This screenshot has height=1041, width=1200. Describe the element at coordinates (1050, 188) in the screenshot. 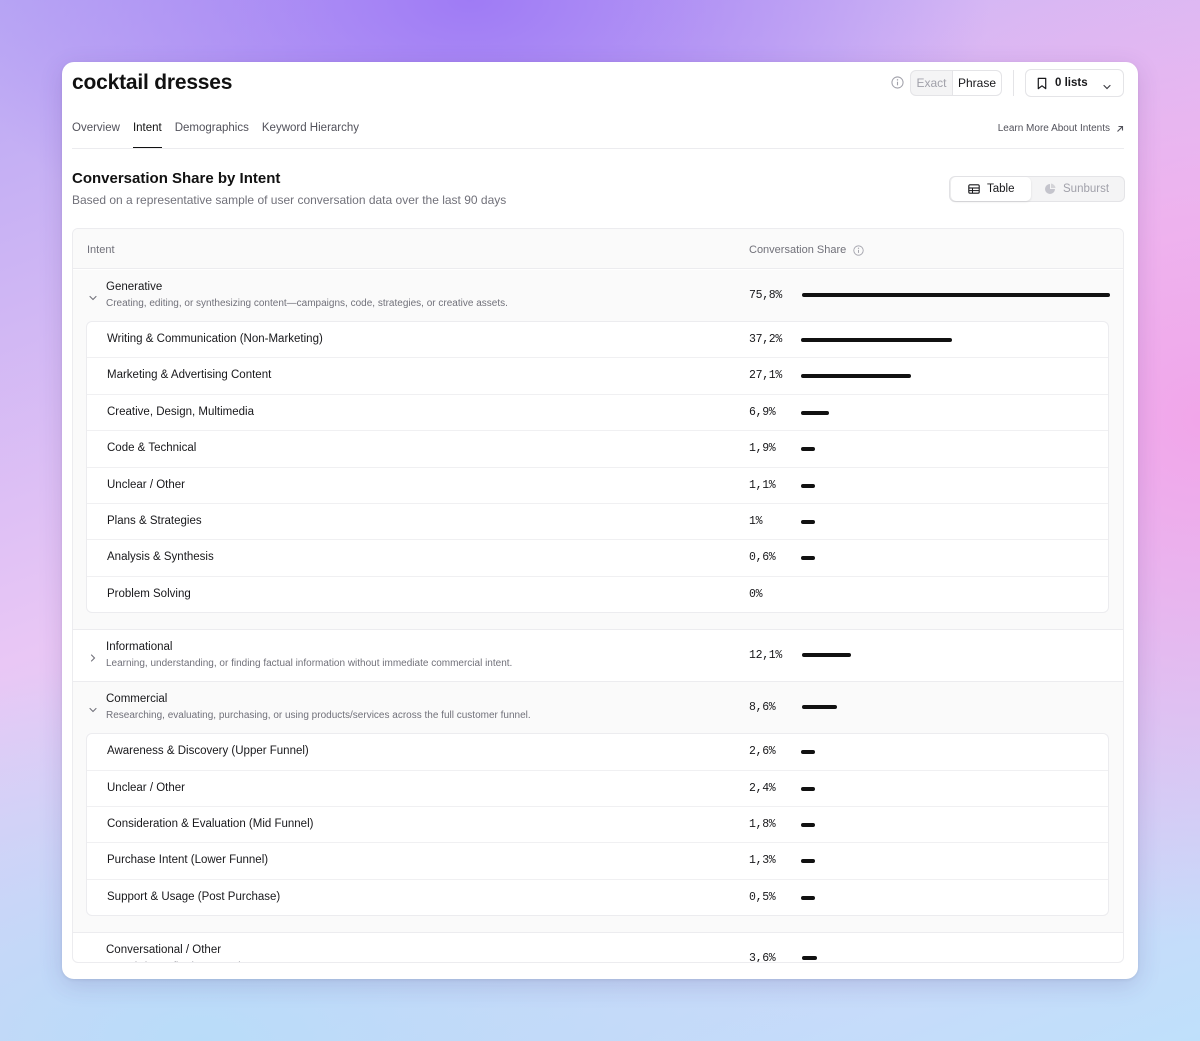

I see `pie-chart-icon` at that location.